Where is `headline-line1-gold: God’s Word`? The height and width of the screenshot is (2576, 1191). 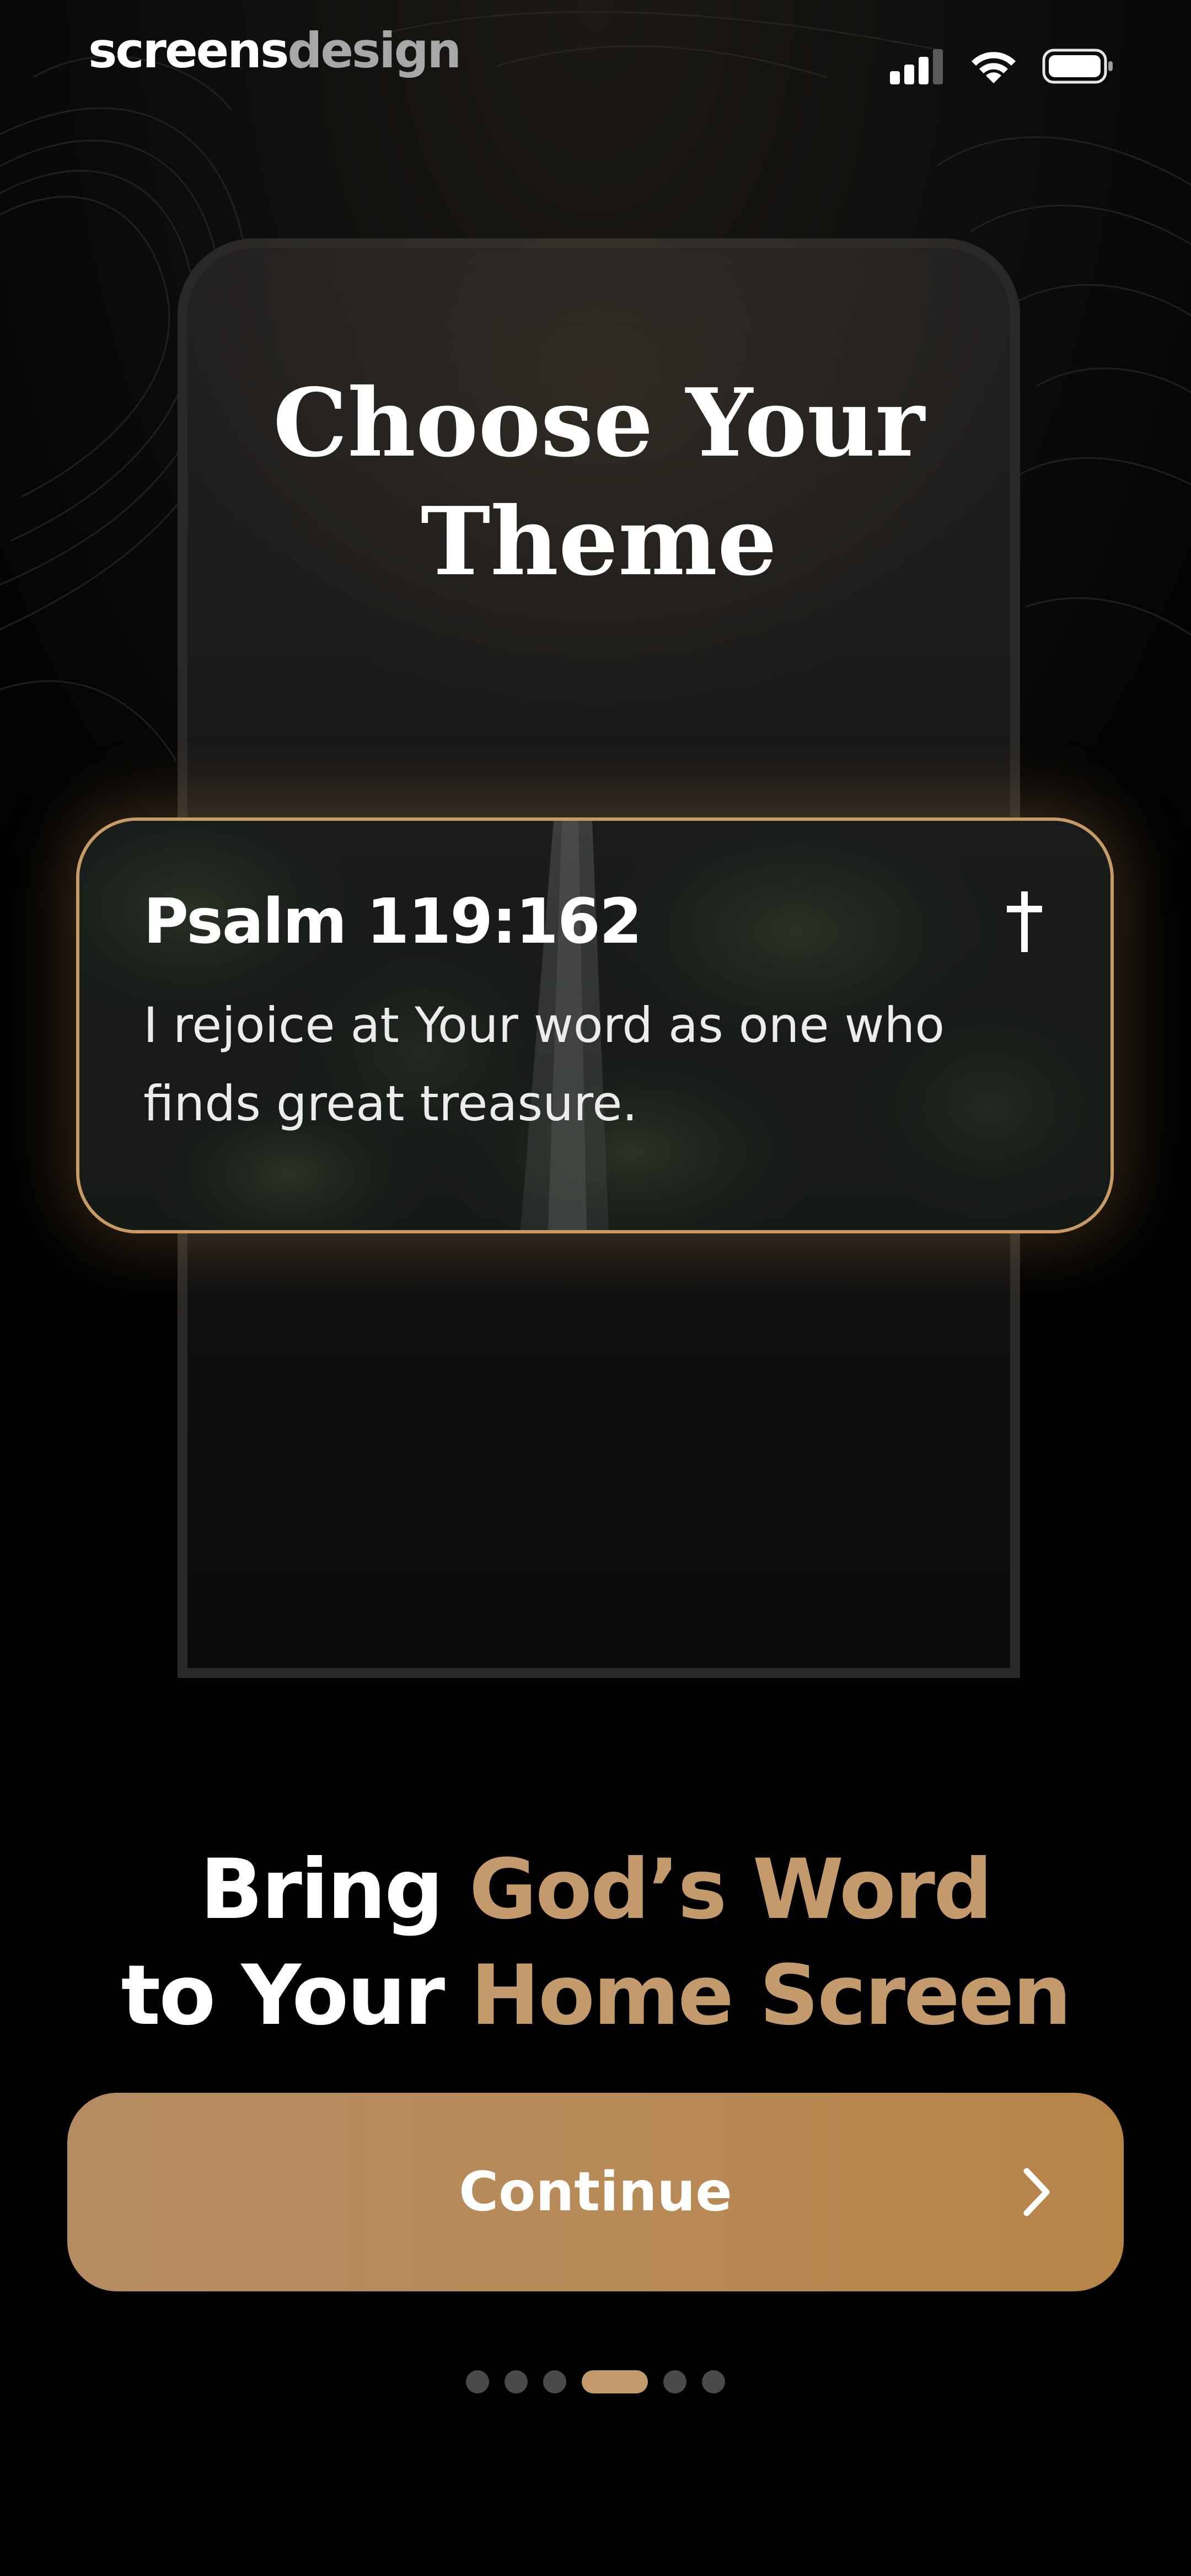 headline-line1-gold: God’s Word is located at coordinates (731, 1890).